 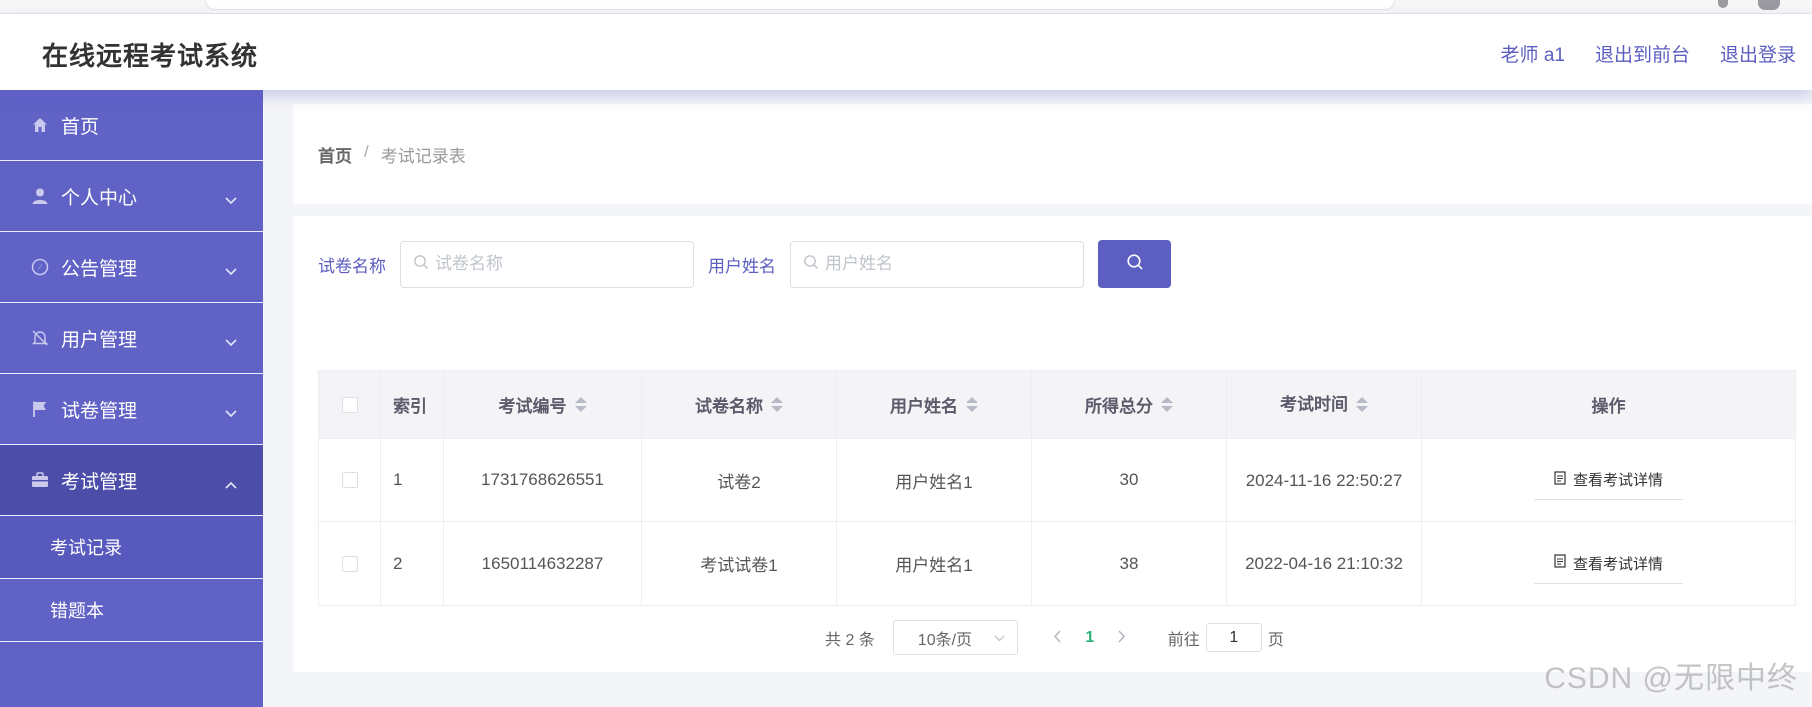 I want to click on browser-toolbar-edge, so click(x=906, y=7).